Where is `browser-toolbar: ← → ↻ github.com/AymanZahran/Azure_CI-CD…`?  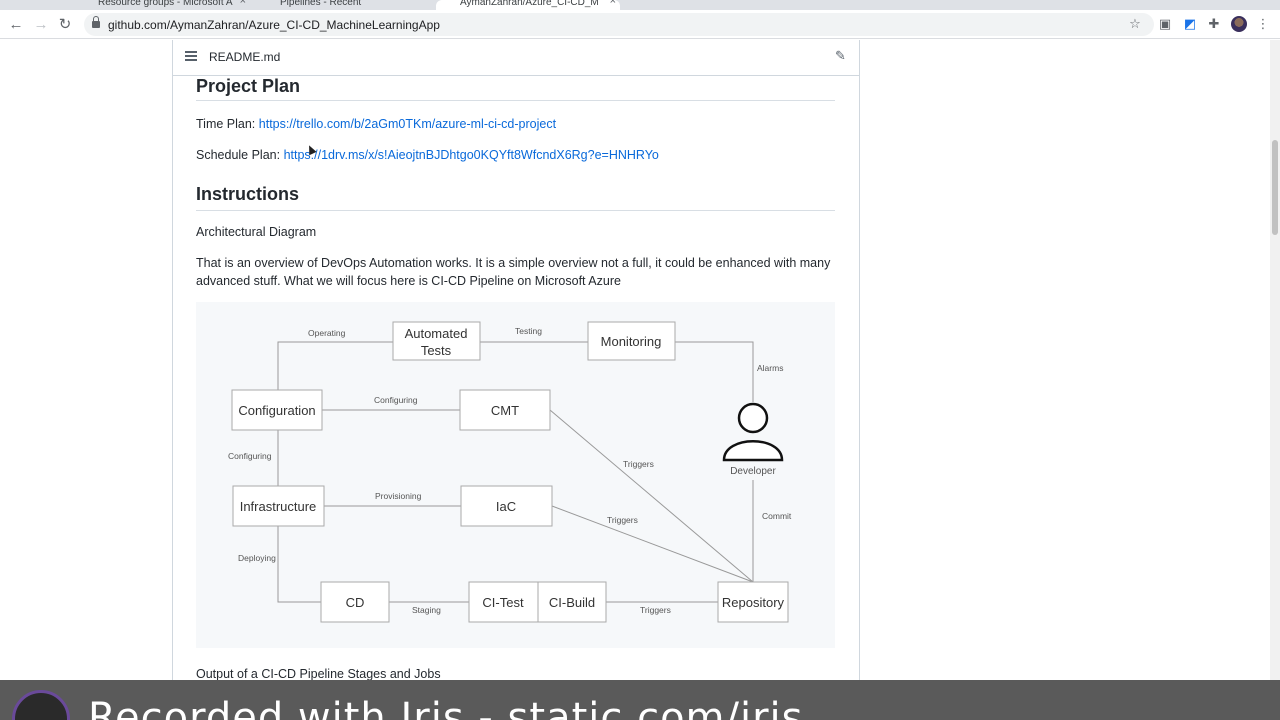
browser-toolbar: ← → ↻ github.com/AymanZahran/Azure_CI-CD… is located at coordinates (640, 24).